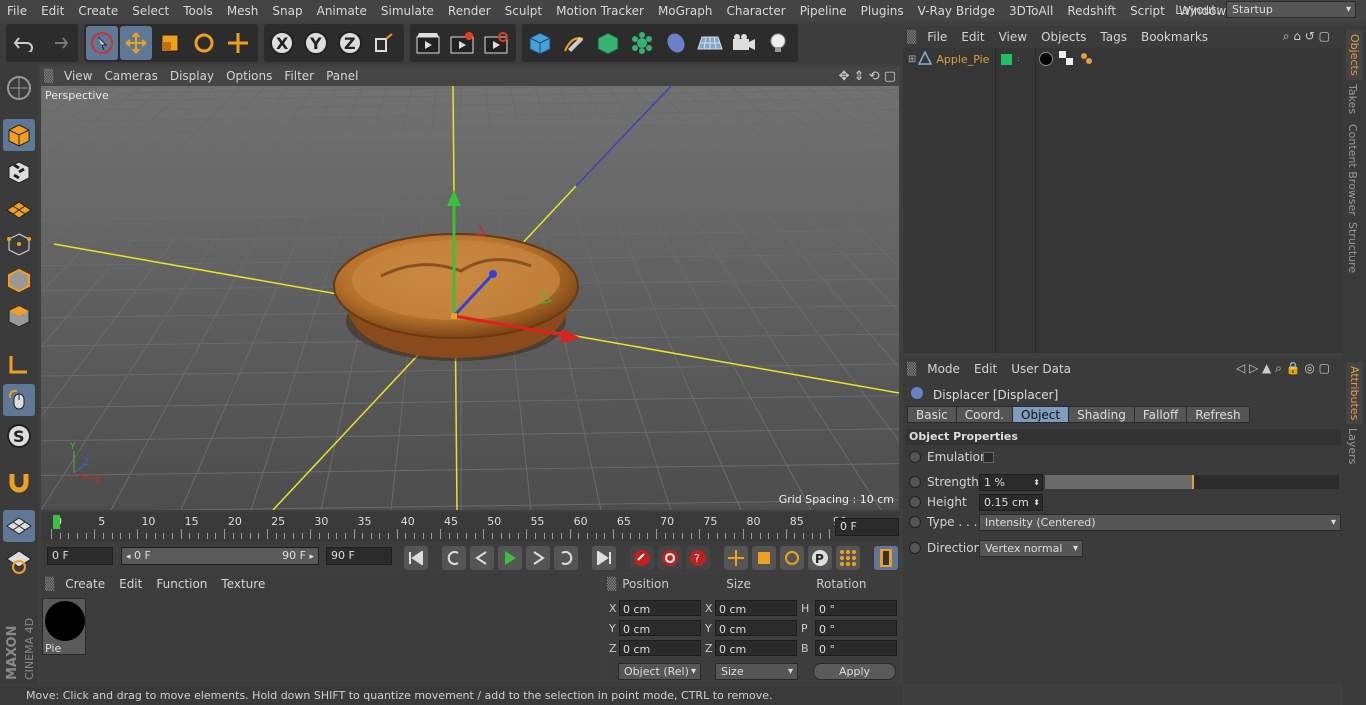 The height and width of the screenshot is (705, 1366). I want to click on mat-menu-function: Function, so click(181, 584).